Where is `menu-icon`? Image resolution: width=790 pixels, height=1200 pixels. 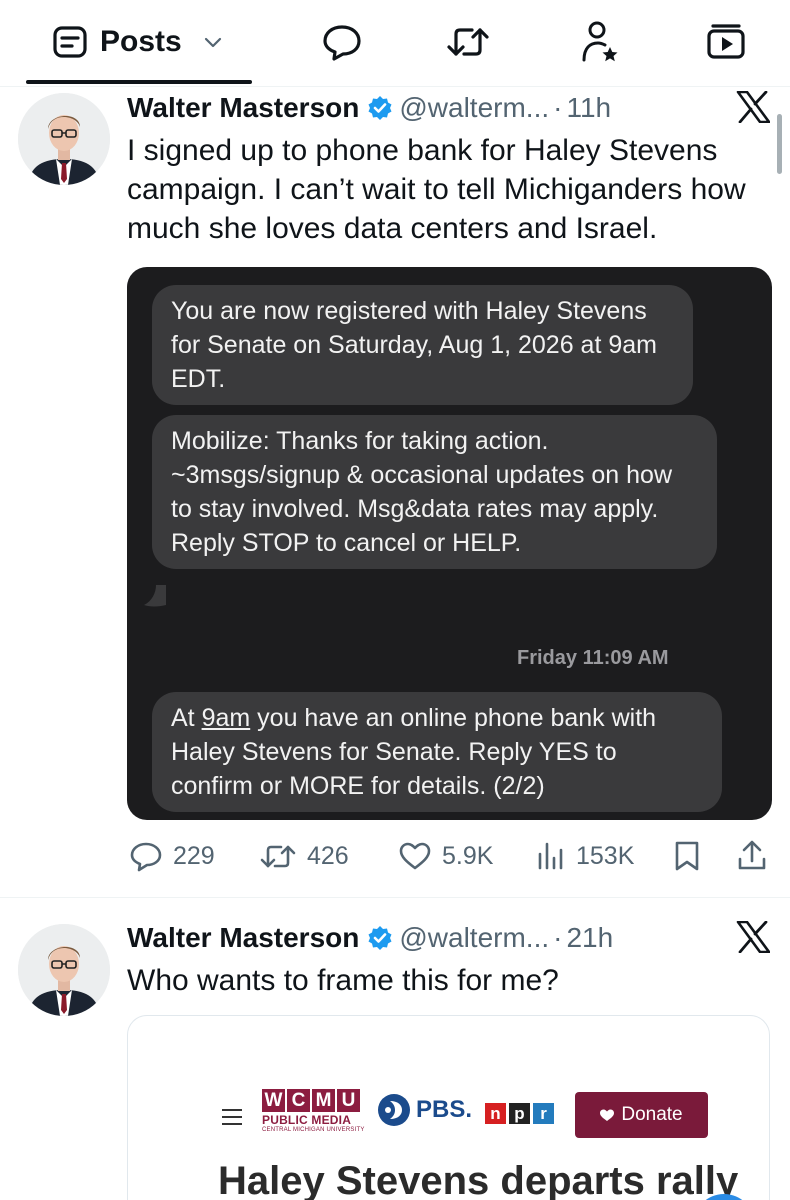
menu-icon is located at coordinates (232, 1119).